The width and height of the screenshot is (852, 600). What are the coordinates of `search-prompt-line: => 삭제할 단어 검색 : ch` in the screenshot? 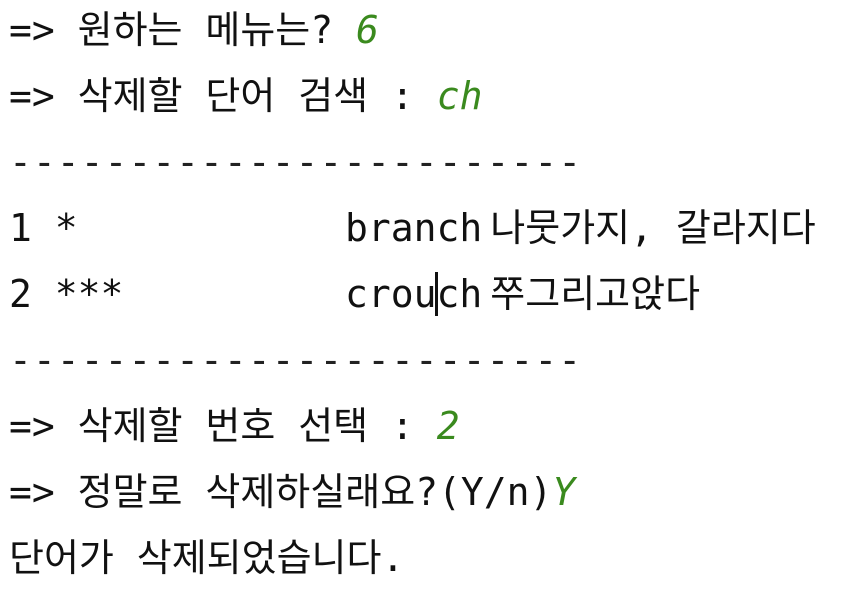 It's located at (246, 96).